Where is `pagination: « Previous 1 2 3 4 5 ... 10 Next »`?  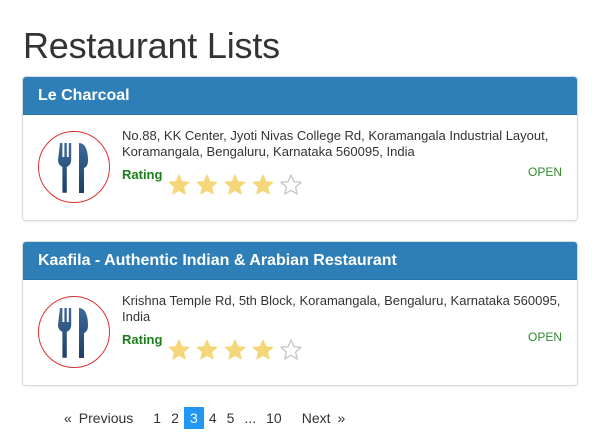
pagination: « Previous 1 2 3 4 5 ... 10 Next » is located at coordinates (204, 418).